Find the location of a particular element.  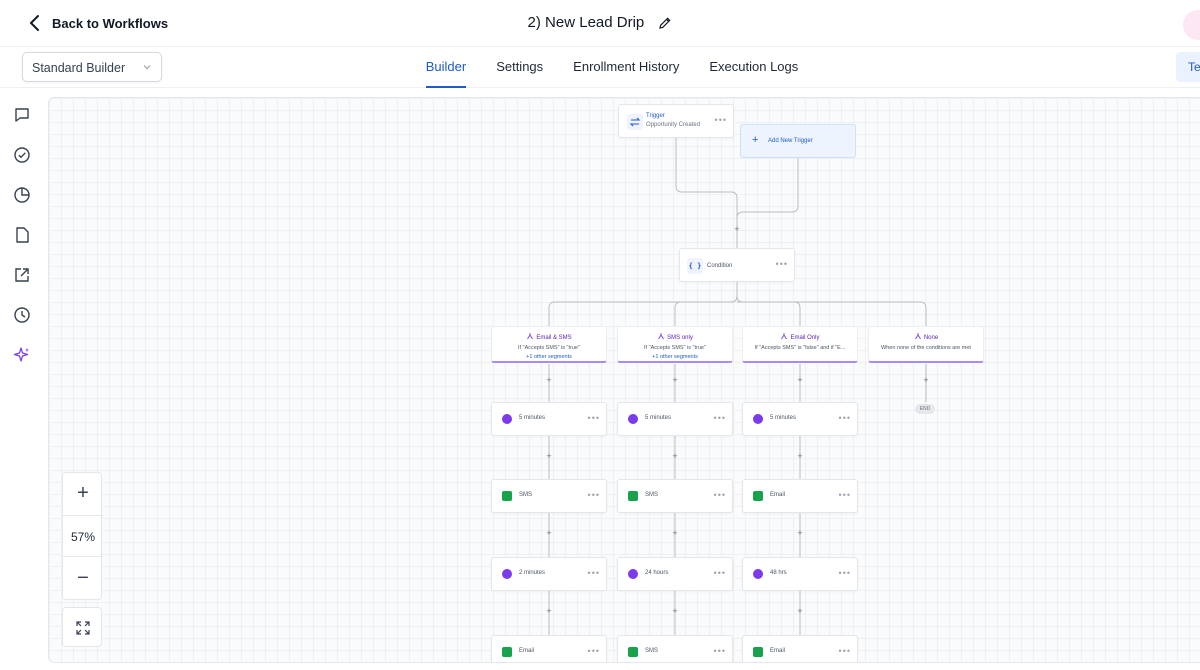

builder-mode-select: Standard Builder is located at coordinates (92, 67).